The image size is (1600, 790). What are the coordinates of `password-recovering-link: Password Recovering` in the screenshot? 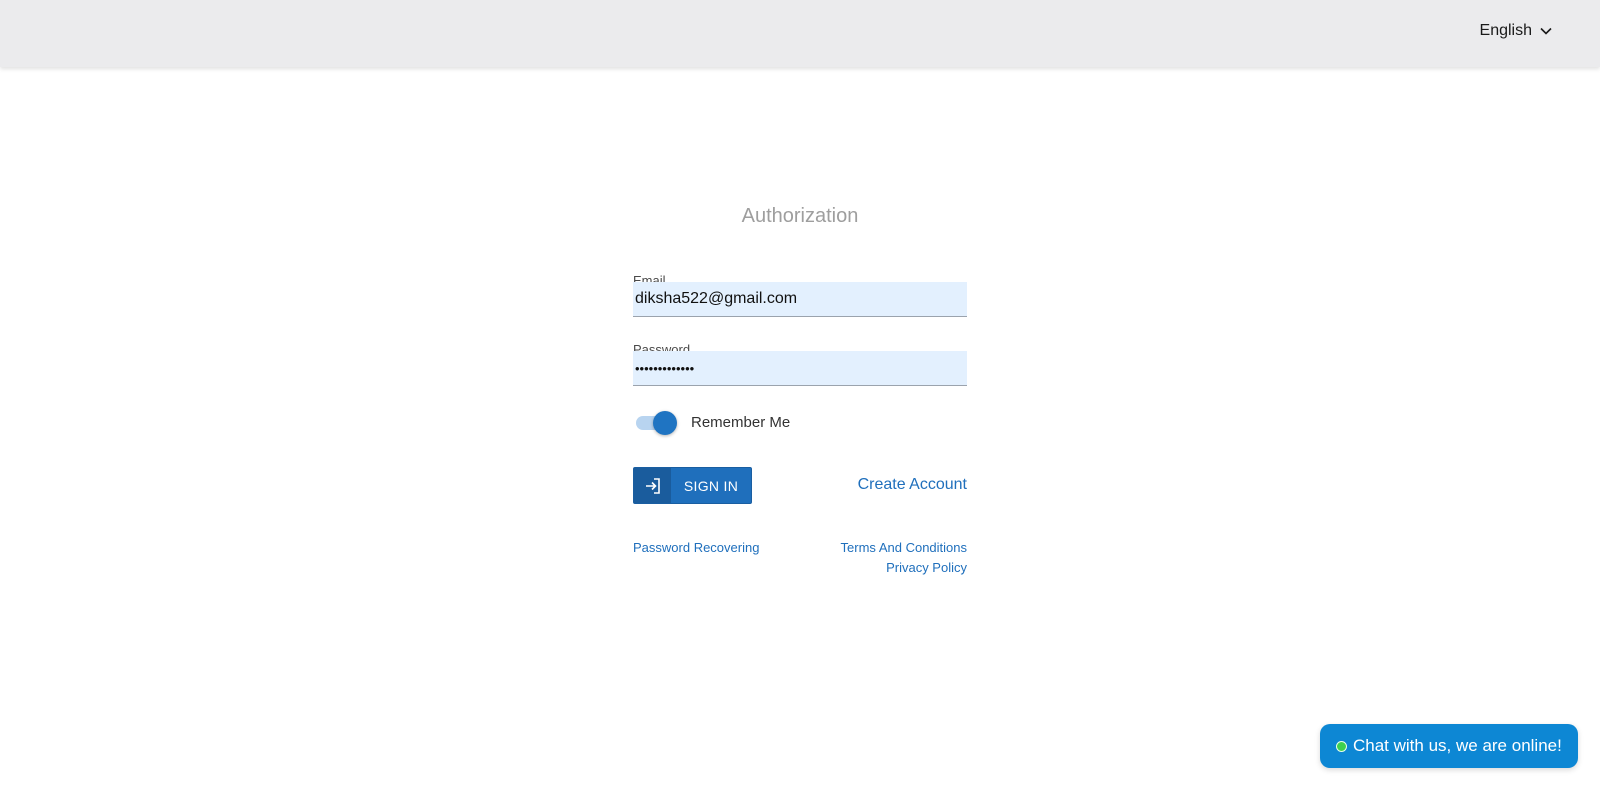 It's located at (696, 547).